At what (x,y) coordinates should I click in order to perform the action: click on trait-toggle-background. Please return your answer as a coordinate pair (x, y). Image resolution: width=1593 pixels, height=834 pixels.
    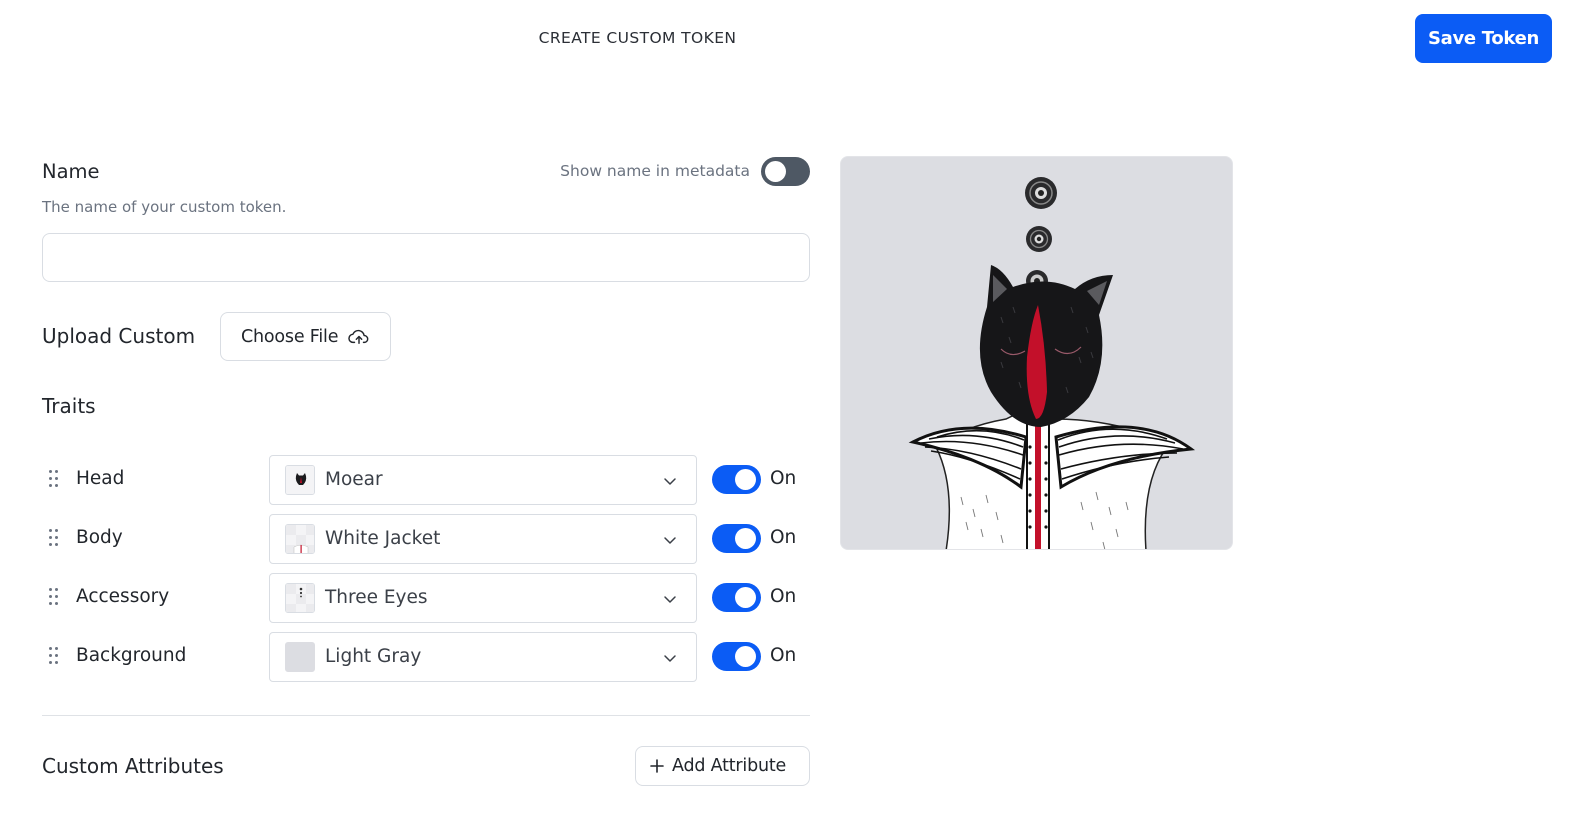
    Looking at the image, I should click on (736, 656).